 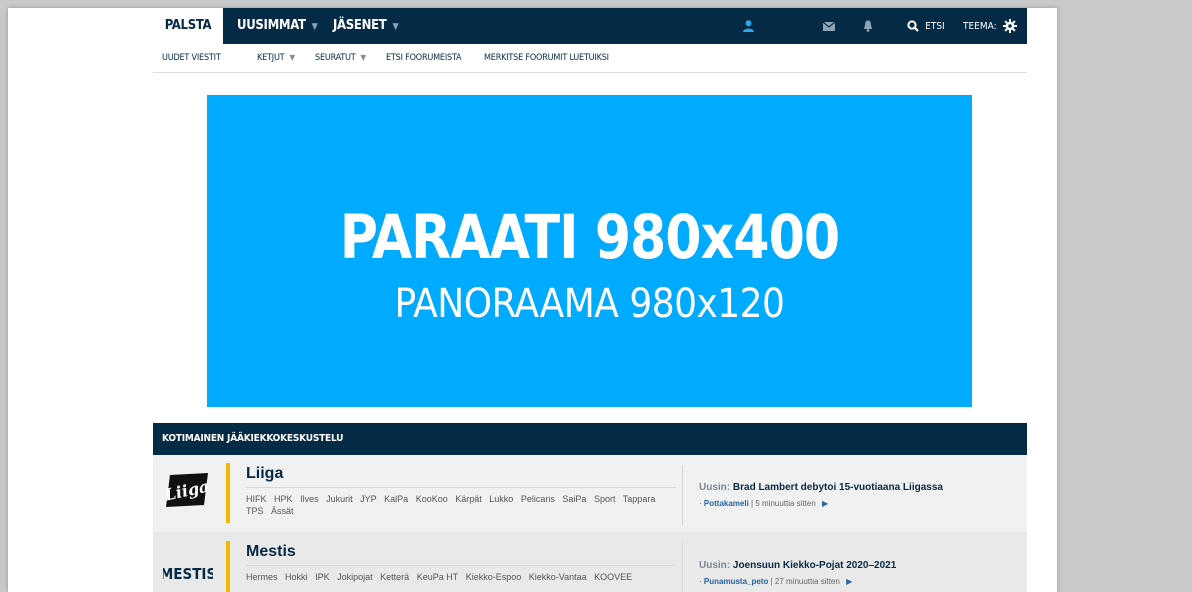 What do you see at coordinates (394, 577) in the screenshot?
I see `subforum-link: Ketterä` at bounding box center [394, 577].